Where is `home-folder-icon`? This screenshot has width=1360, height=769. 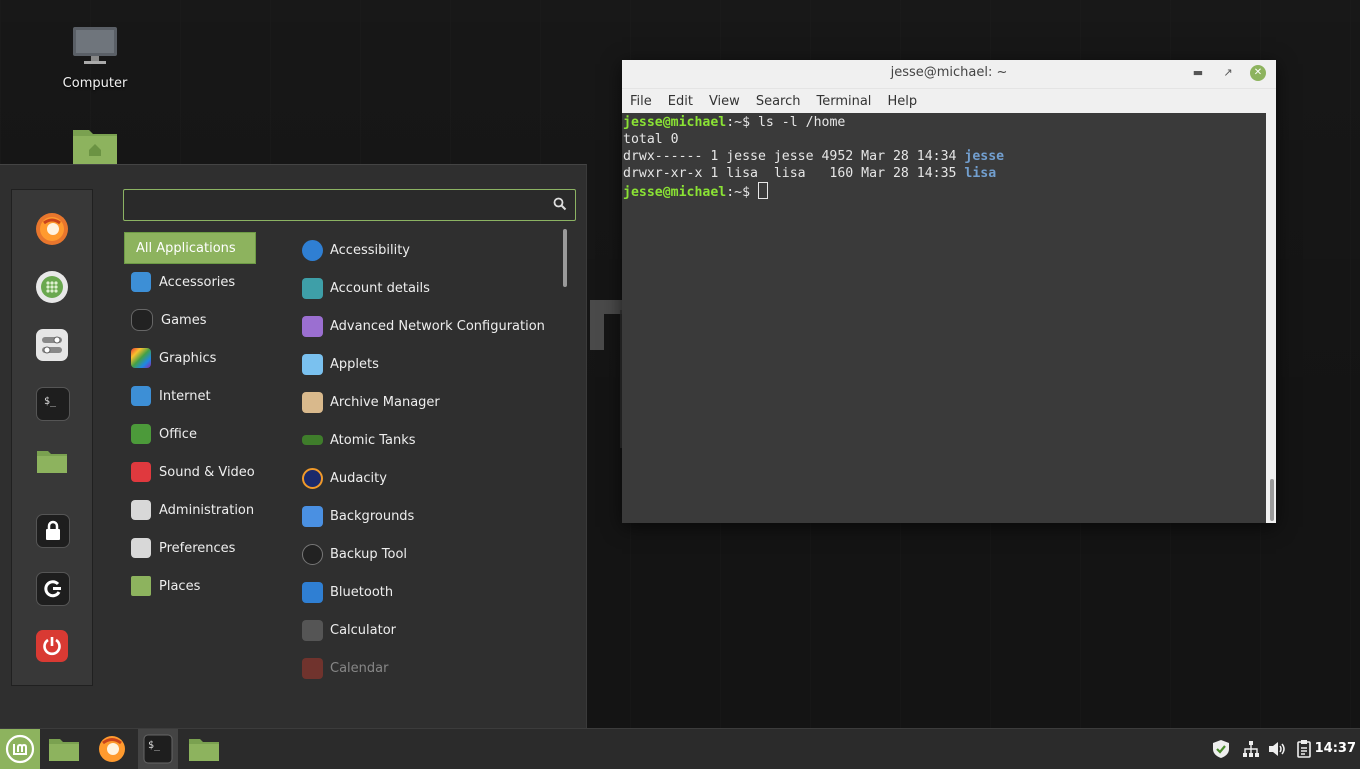
home-folder-icon is located at coordinates (95, 147).